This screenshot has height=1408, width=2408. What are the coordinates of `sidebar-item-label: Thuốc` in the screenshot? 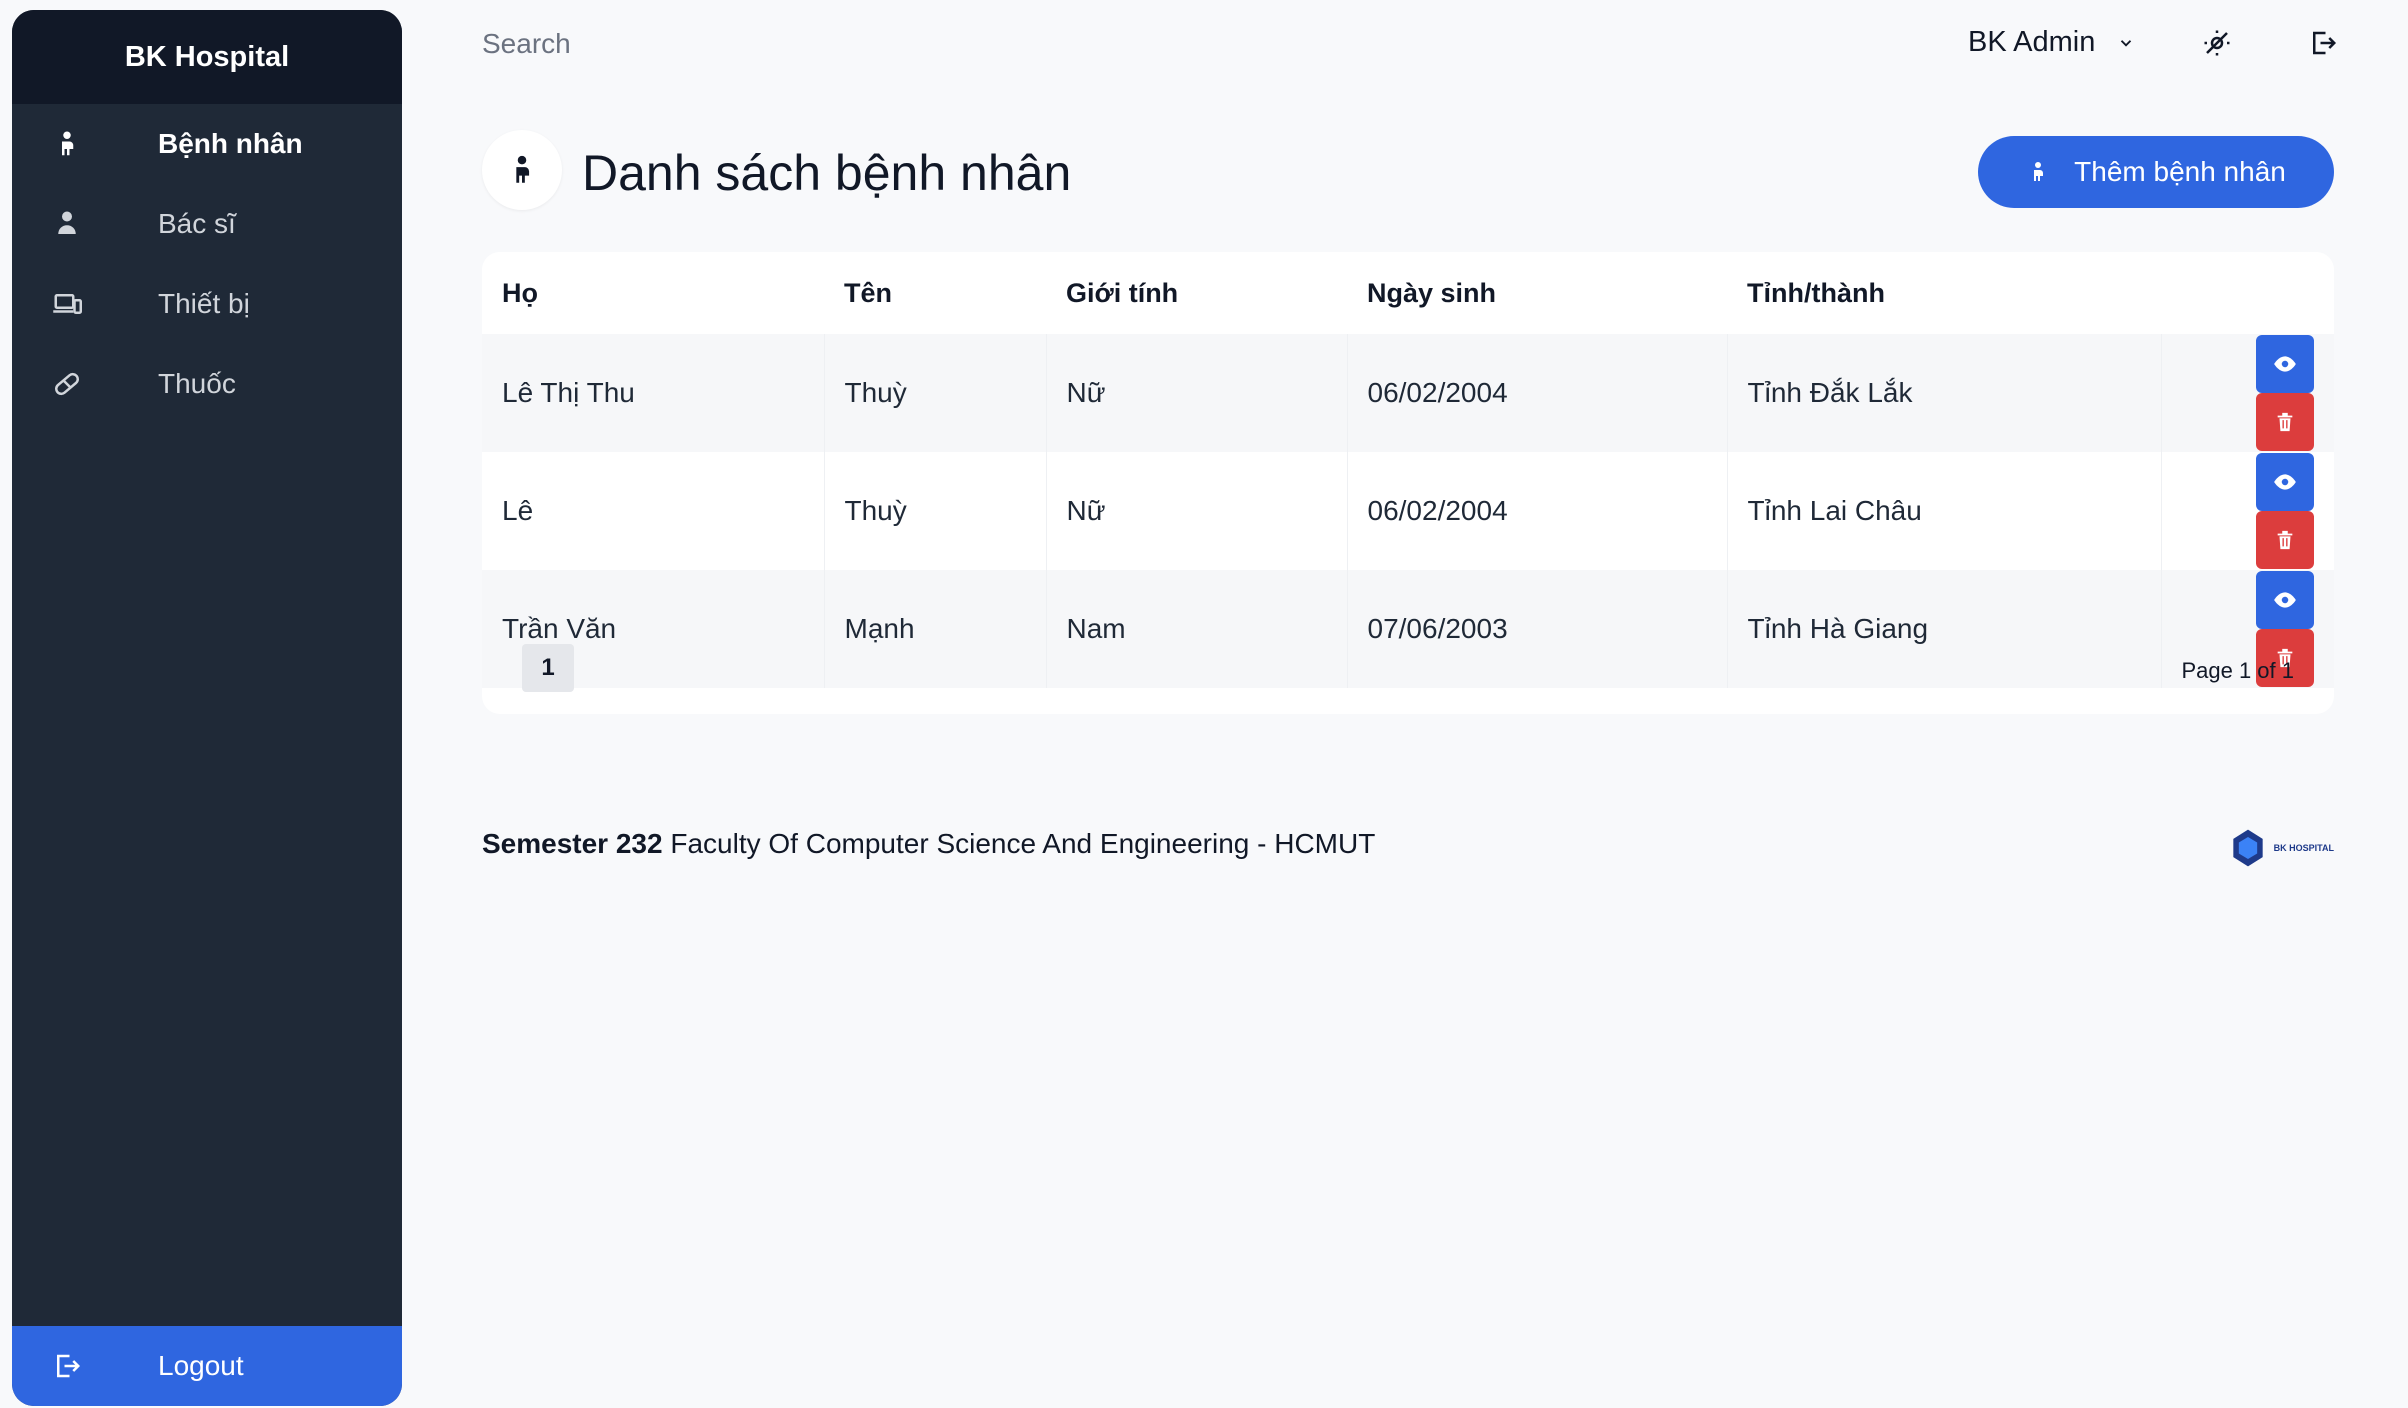 It's located at (197, 383).